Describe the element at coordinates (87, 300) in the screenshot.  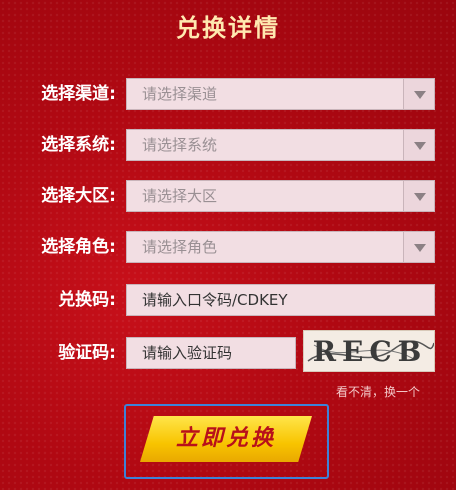
I see `code-label: 兑换码:` at that location.